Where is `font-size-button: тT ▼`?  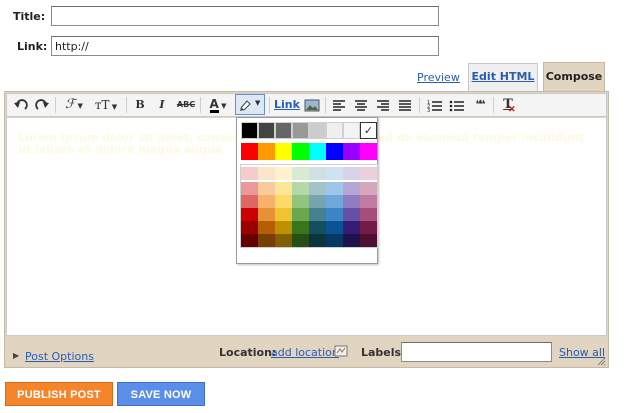
font-size-button: тT ▼ is located at coordinates (106, 105).